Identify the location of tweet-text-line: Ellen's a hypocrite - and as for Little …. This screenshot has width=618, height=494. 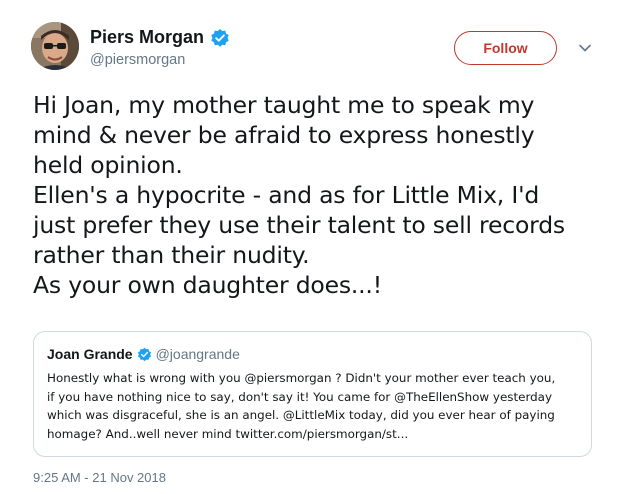
(286, 195).